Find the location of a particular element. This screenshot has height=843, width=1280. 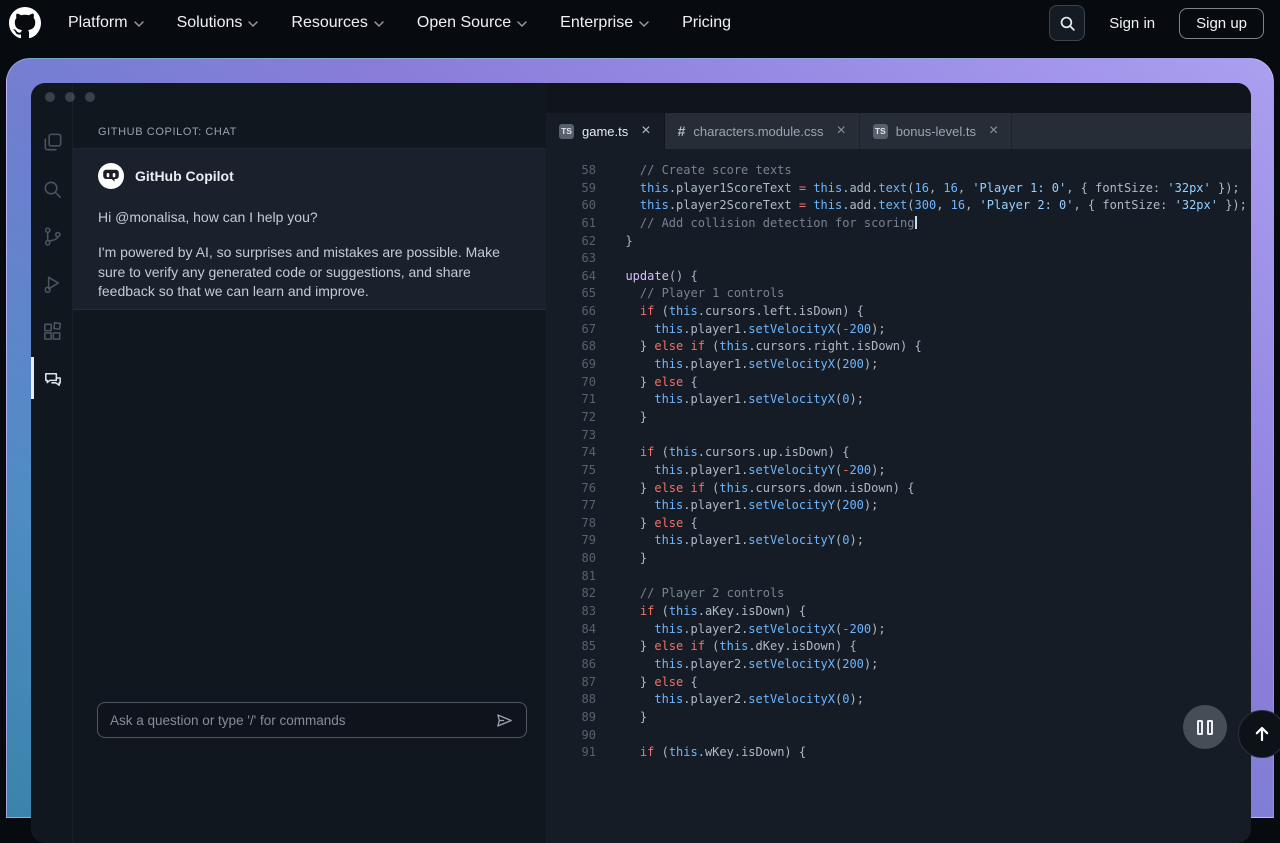

code-text: update() { is located at coordinates (661, 275).